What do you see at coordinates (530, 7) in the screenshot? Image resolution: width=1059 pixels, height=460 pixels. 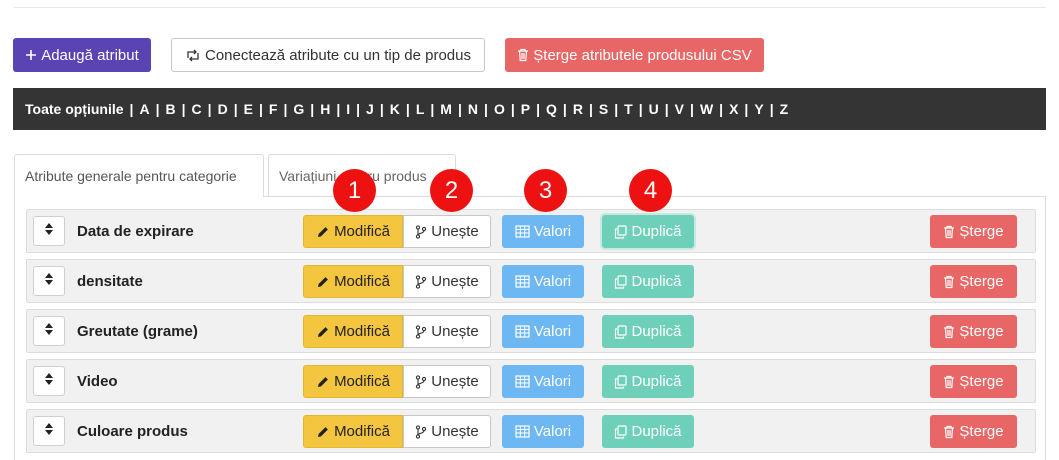 I see `top-divider` at bounding box center [530, 7].